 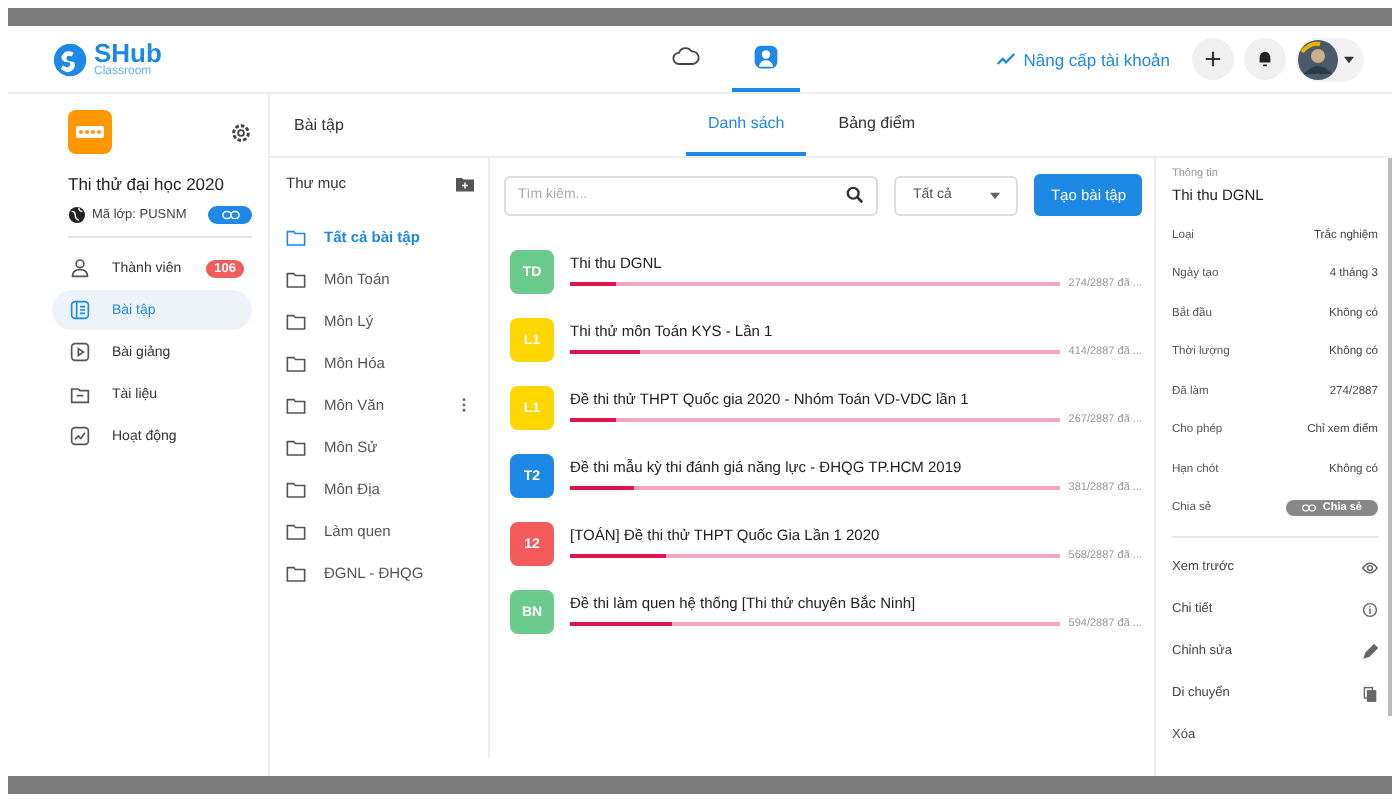 I want to click on page-title: Bài tập, so click(x=319, y=125).